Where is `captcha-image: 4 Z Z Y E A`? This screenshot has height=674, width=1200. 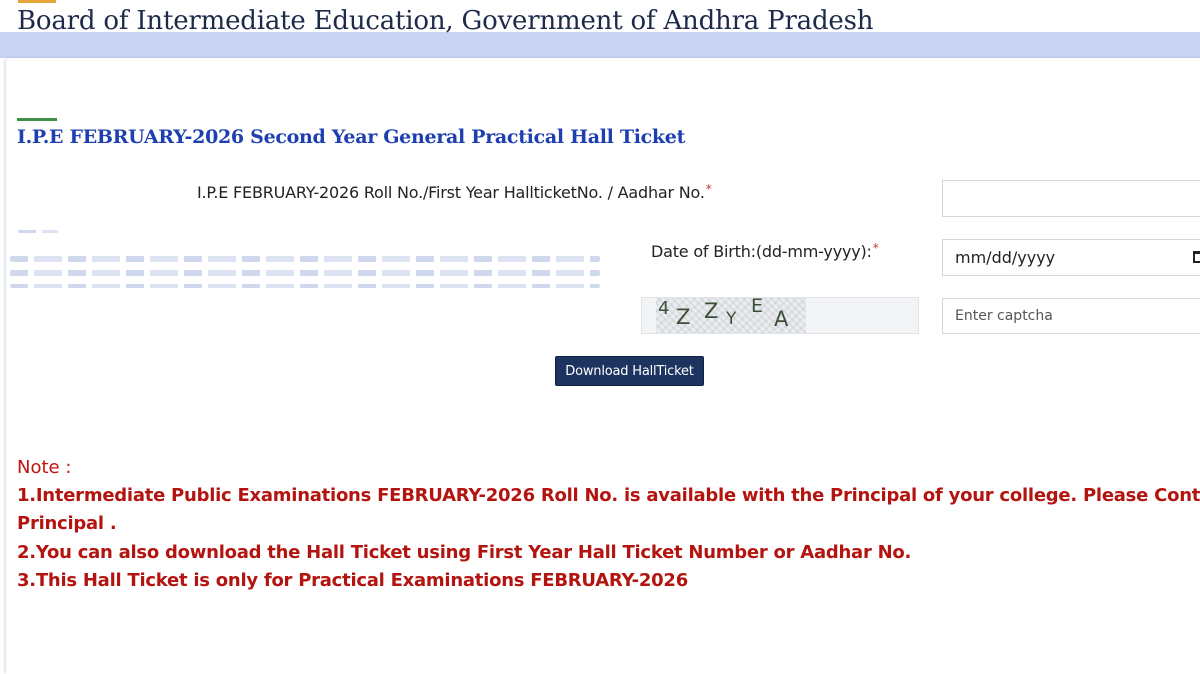 captcha-image: 4 Z Z Y E A is located at coordinates (731, 314).